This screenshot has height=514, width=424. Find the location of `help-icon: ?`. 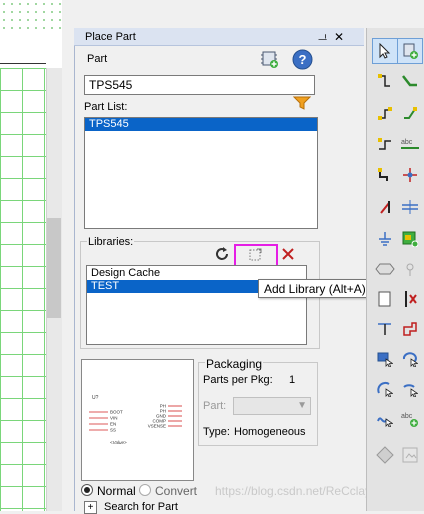

help-icon: ? is located at coordinates (302, 59).